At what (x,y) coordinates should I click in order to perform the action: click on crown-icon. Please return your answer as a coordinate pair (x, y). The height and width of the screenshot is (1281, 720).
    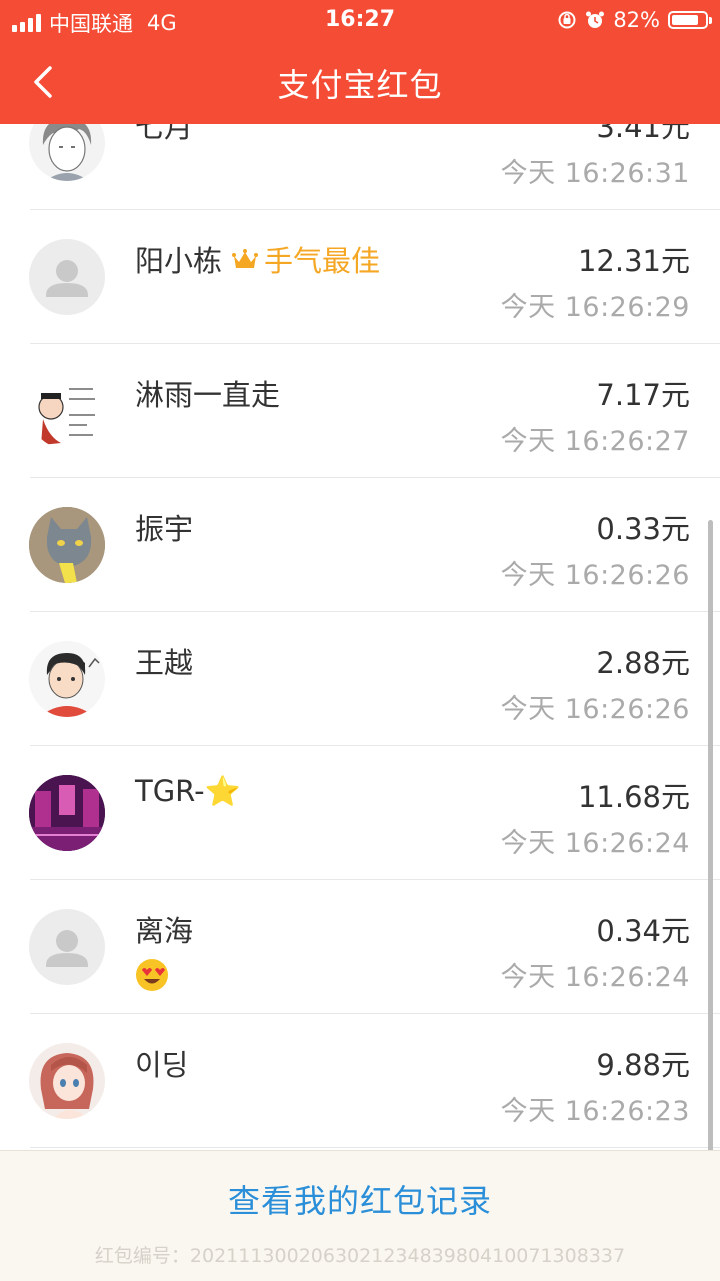
    Looking at the image, I should click on (245, 258).